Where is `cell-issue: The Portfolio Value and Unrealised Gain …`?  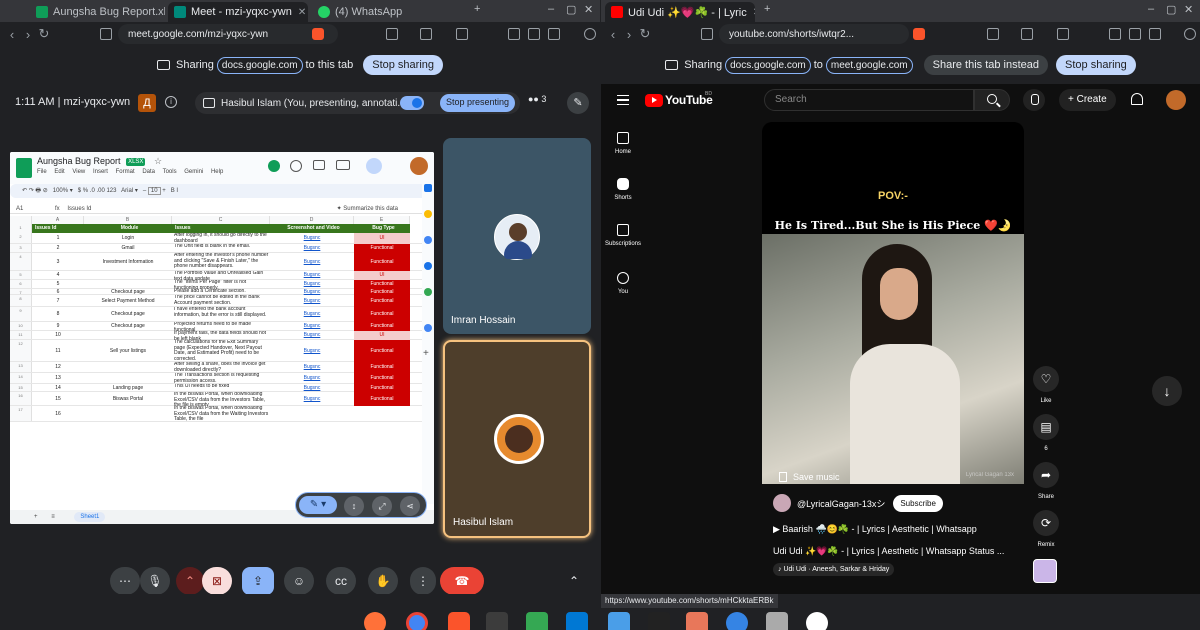
cell-issue: The Portfolio Value and Unrealised Gain … is located at coordinates (221, 275).